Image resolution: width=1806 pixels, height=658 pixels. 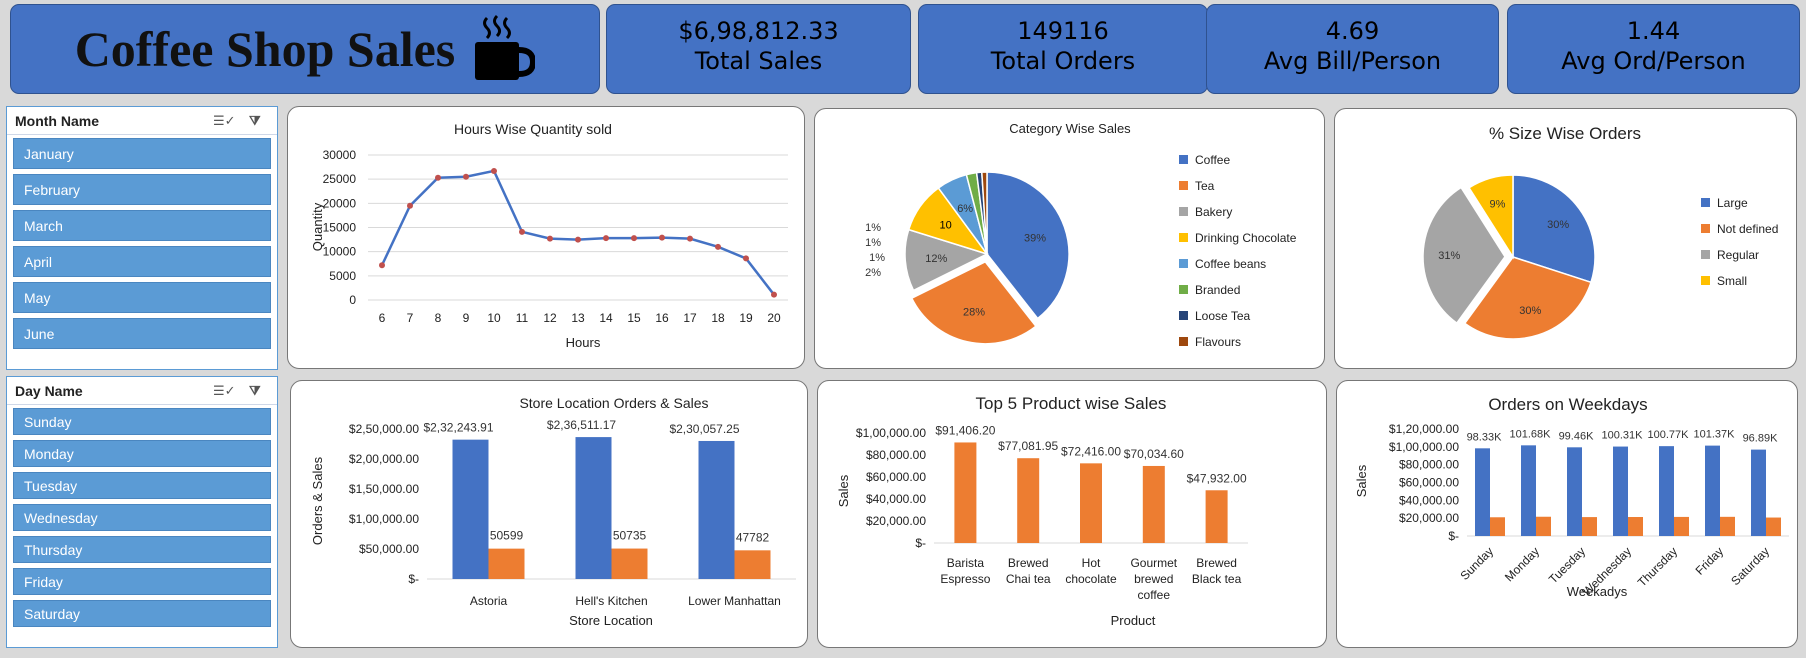 What do you see at coordinates (1429, 500) in the screenshot?
I see `y-tick-label: $40,000.00` at bounding box center [1429, 500].